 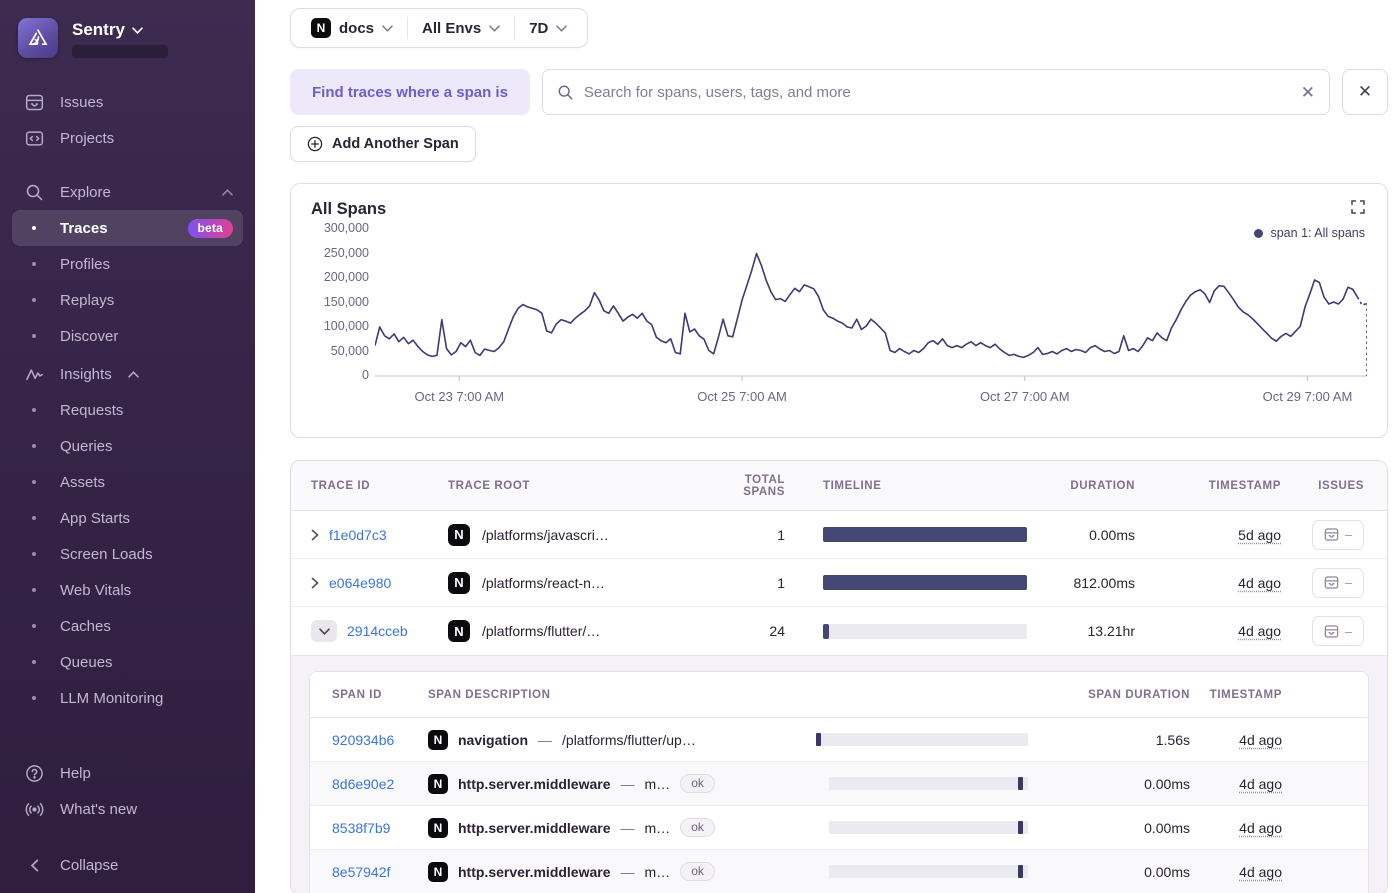 I want to click on y-axis-label: 300,000, so click(x=346, y=228).